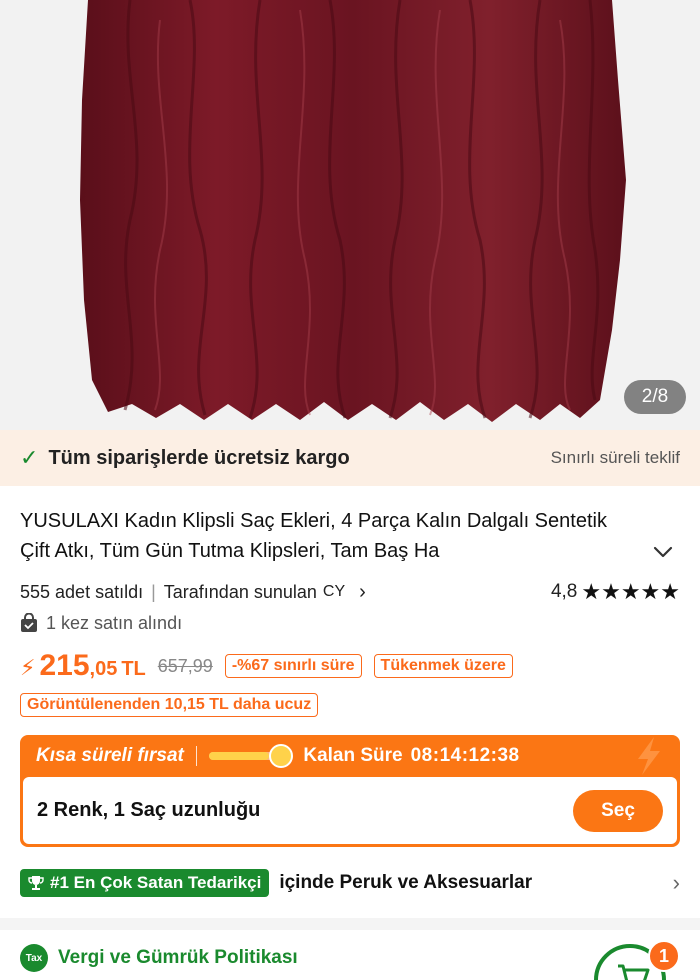 The image size is (700, 980). I want to click on price-decimals: ,05, so click(103, 669).